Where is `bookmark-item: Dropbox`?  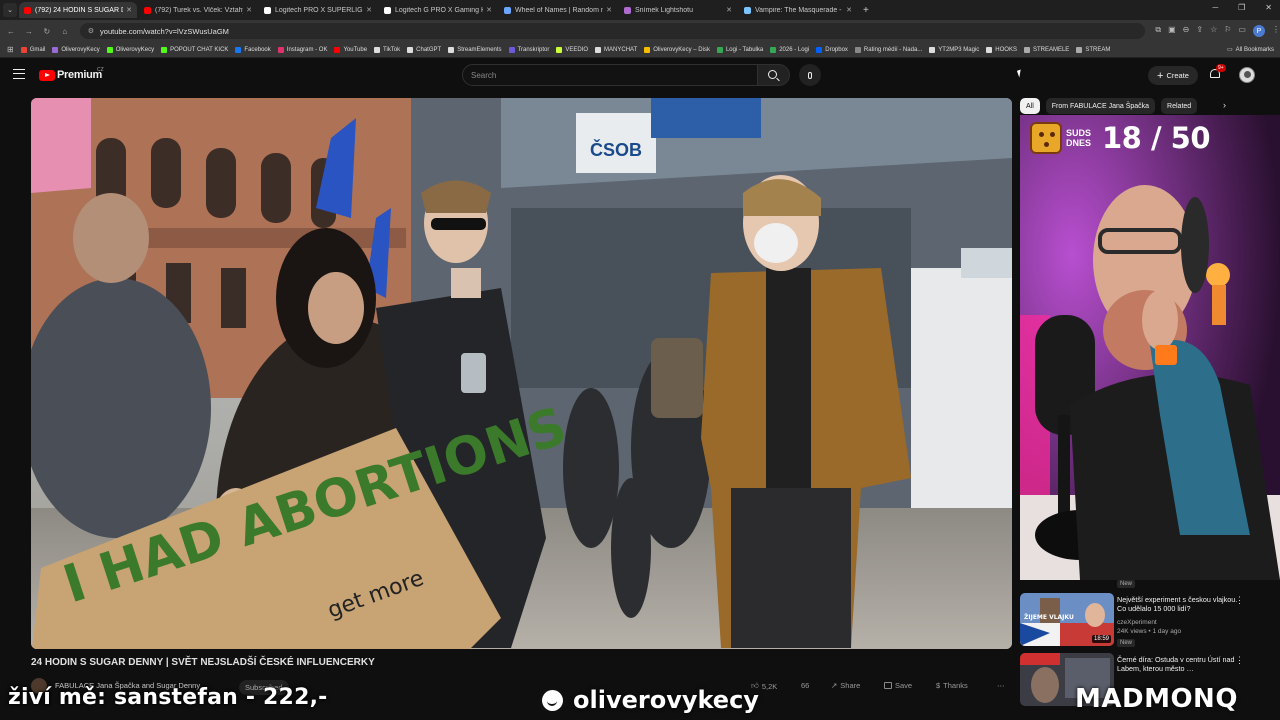 bookmark-item: Dropbox is located at coordinates (832, 49).